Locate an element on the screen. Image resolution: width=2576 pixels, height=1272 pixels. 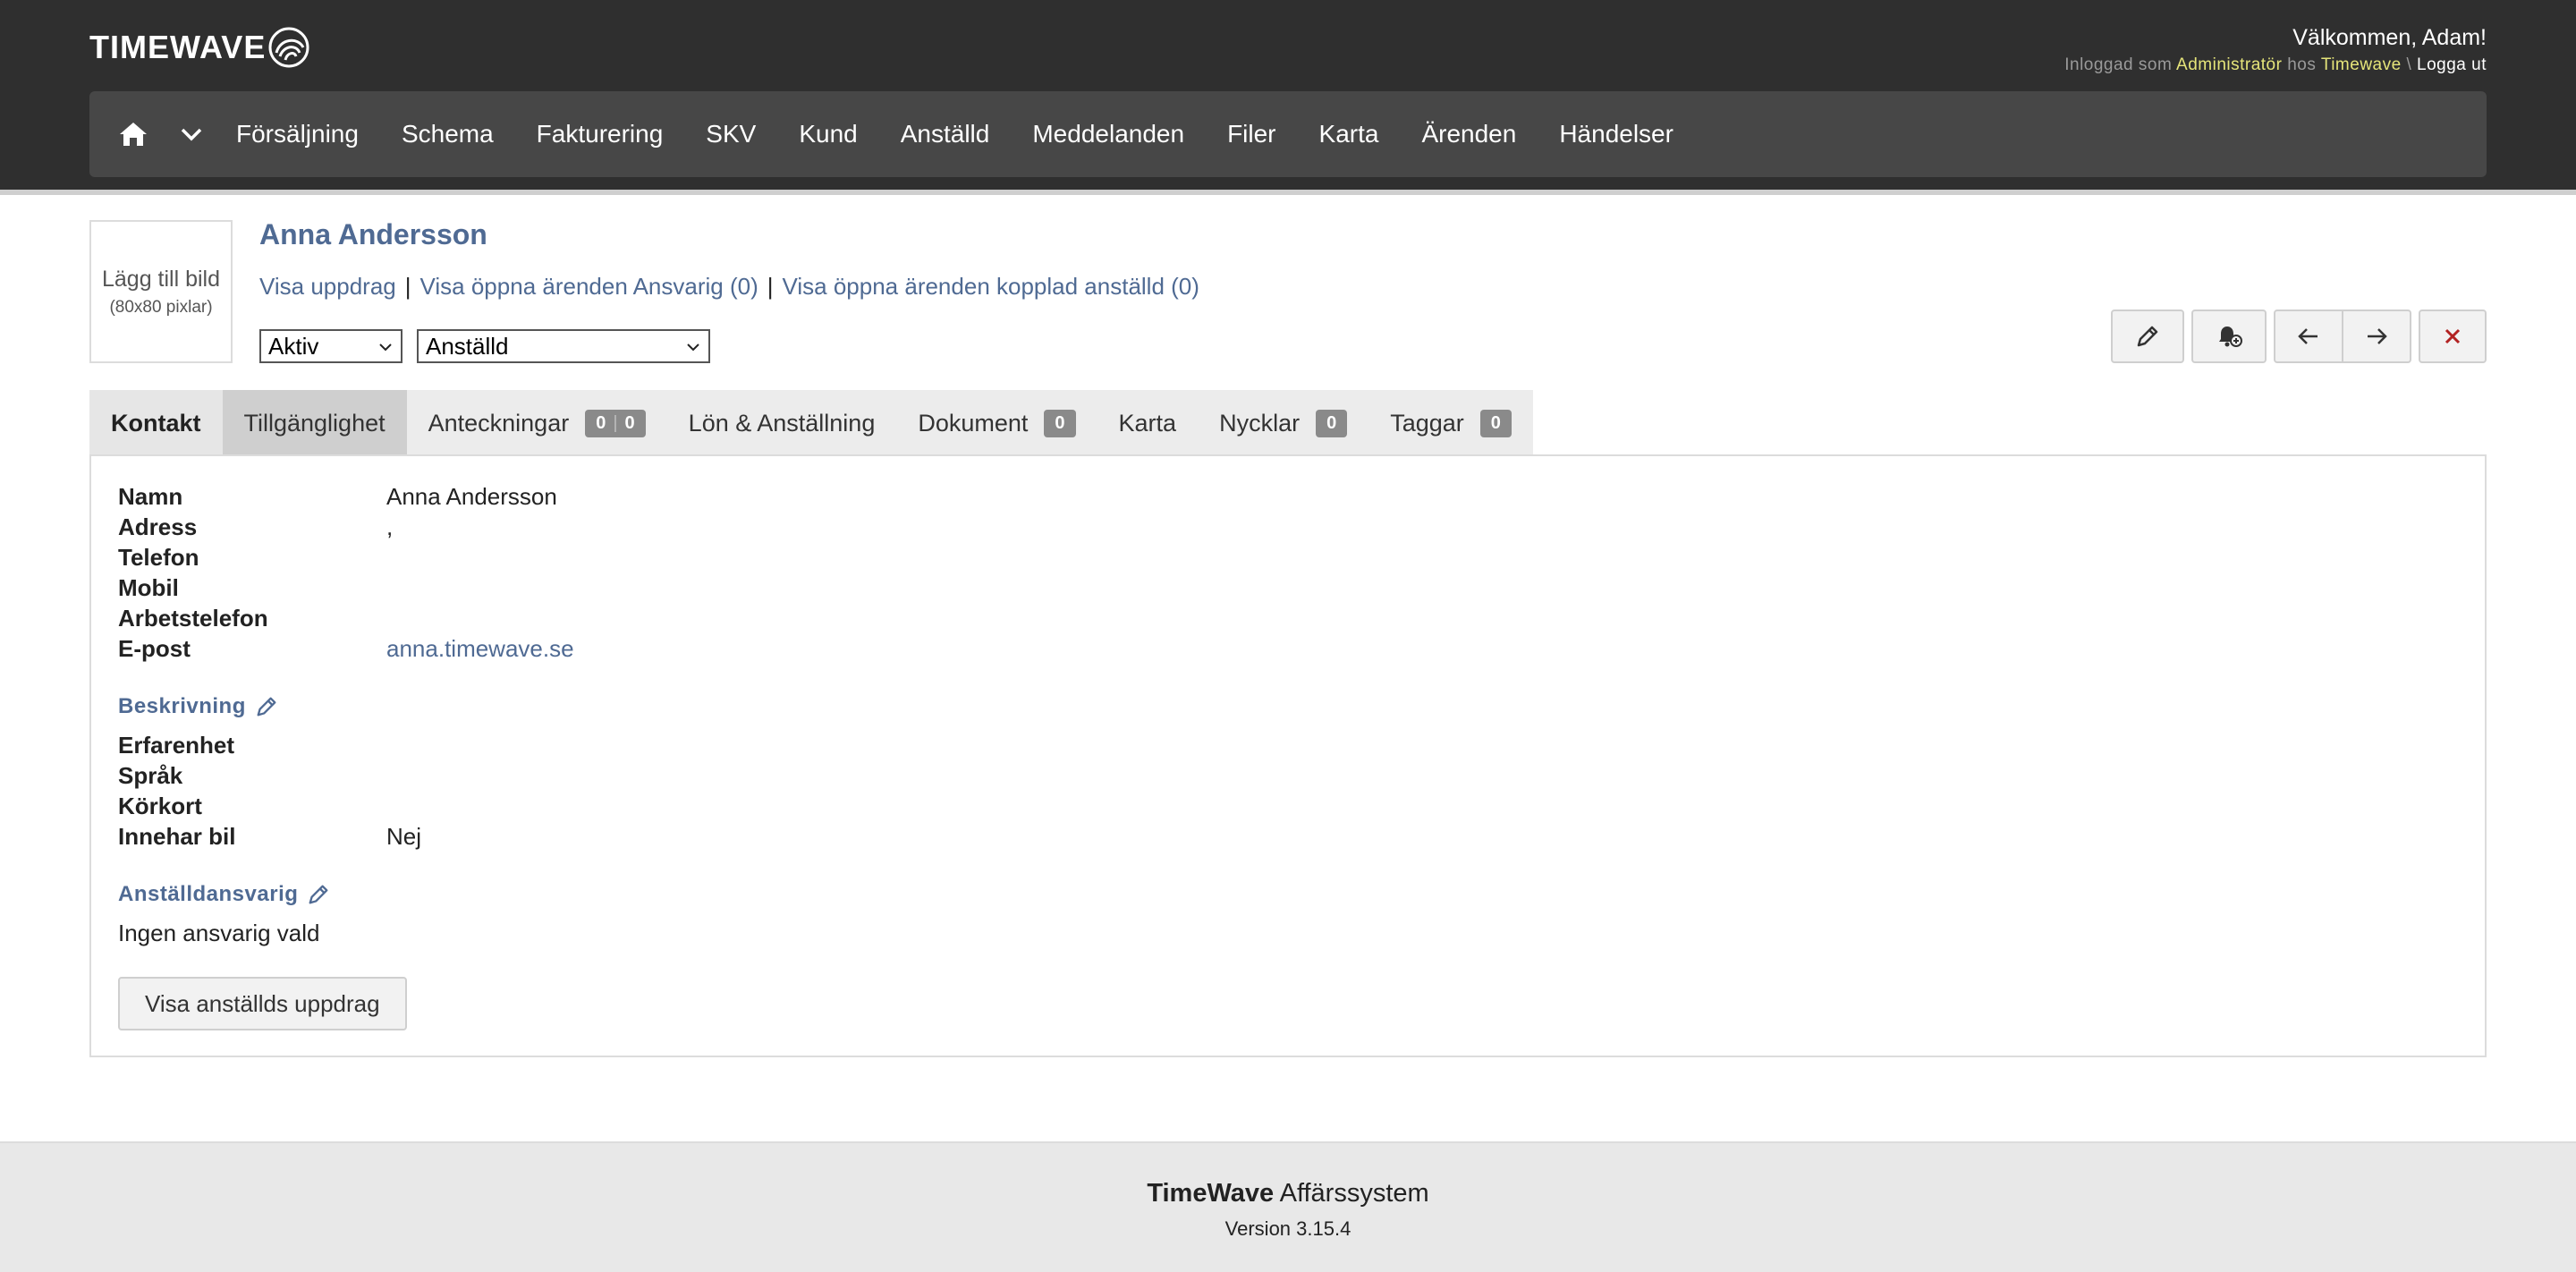
avatar-label: Lägg till bild is located at coordinates (161, 279).